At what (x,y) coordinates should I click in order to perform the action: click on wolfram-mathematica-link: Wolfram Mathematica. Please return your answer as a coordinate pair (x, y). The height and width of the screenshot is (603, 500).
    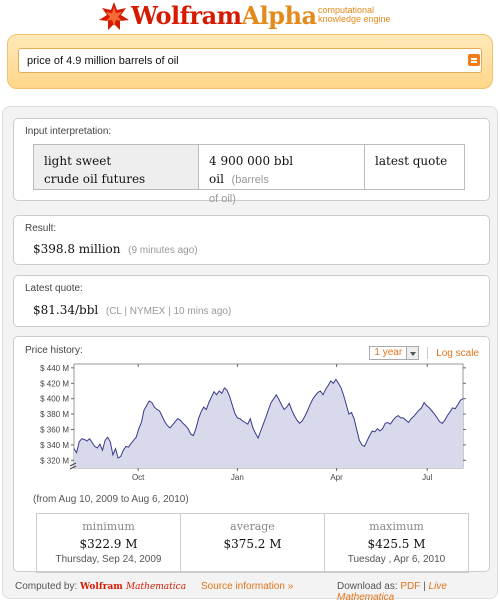
    Looking at the image, I should click on (133, 587).